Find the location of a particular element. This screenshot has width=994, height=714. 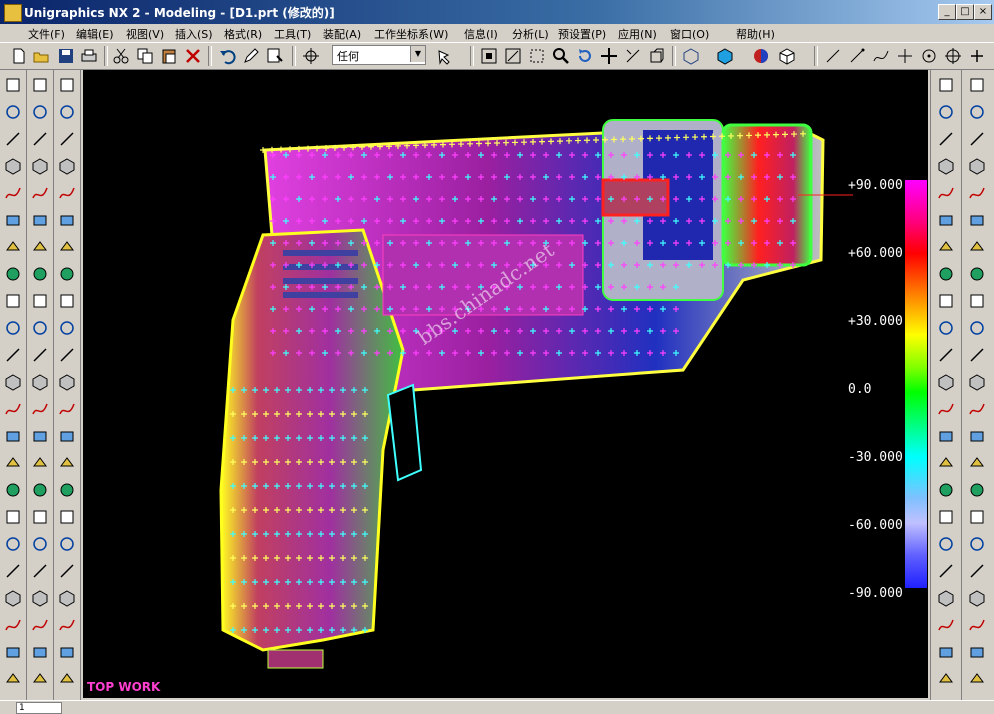

zoom-window-icon is located at coordinates (513, 56).